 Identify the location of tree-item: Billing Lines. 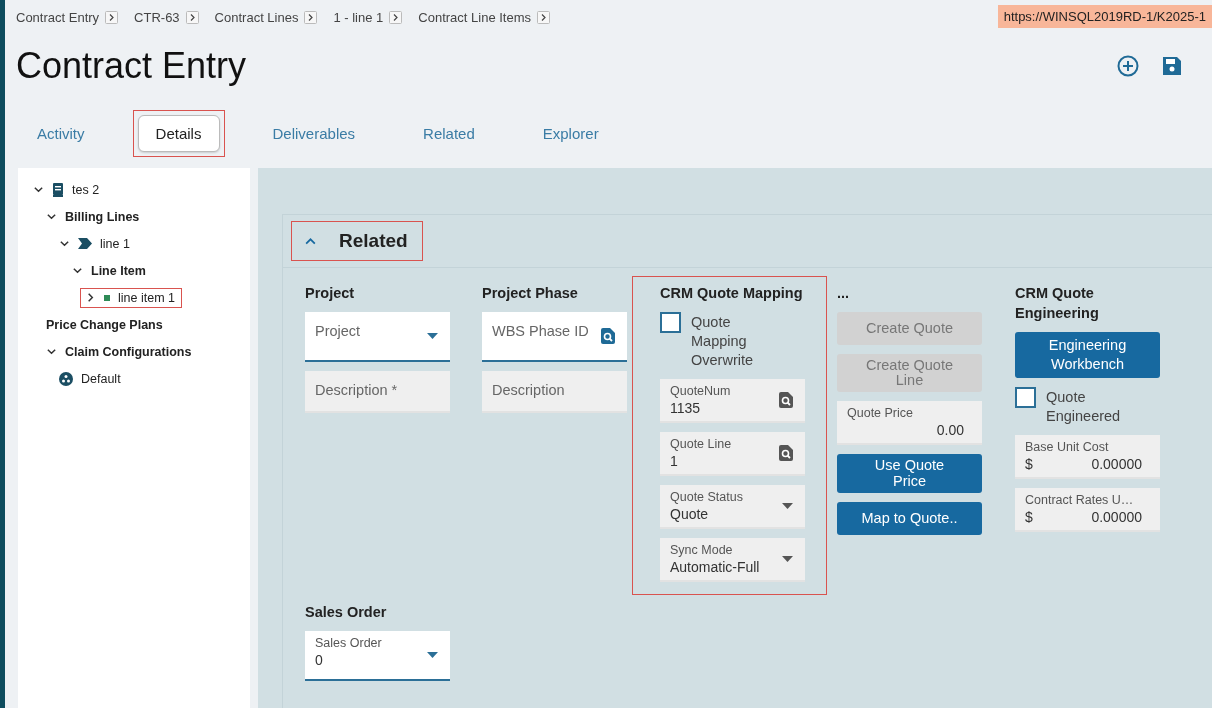
(94, 216).